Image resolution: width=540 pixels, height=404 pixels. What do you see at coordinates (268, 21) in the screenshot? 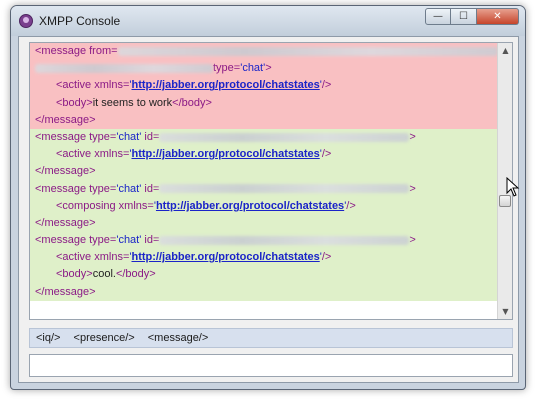
I see `title-bar: XMPP Console — ☐ ✕` at bounding box center [268, 21].